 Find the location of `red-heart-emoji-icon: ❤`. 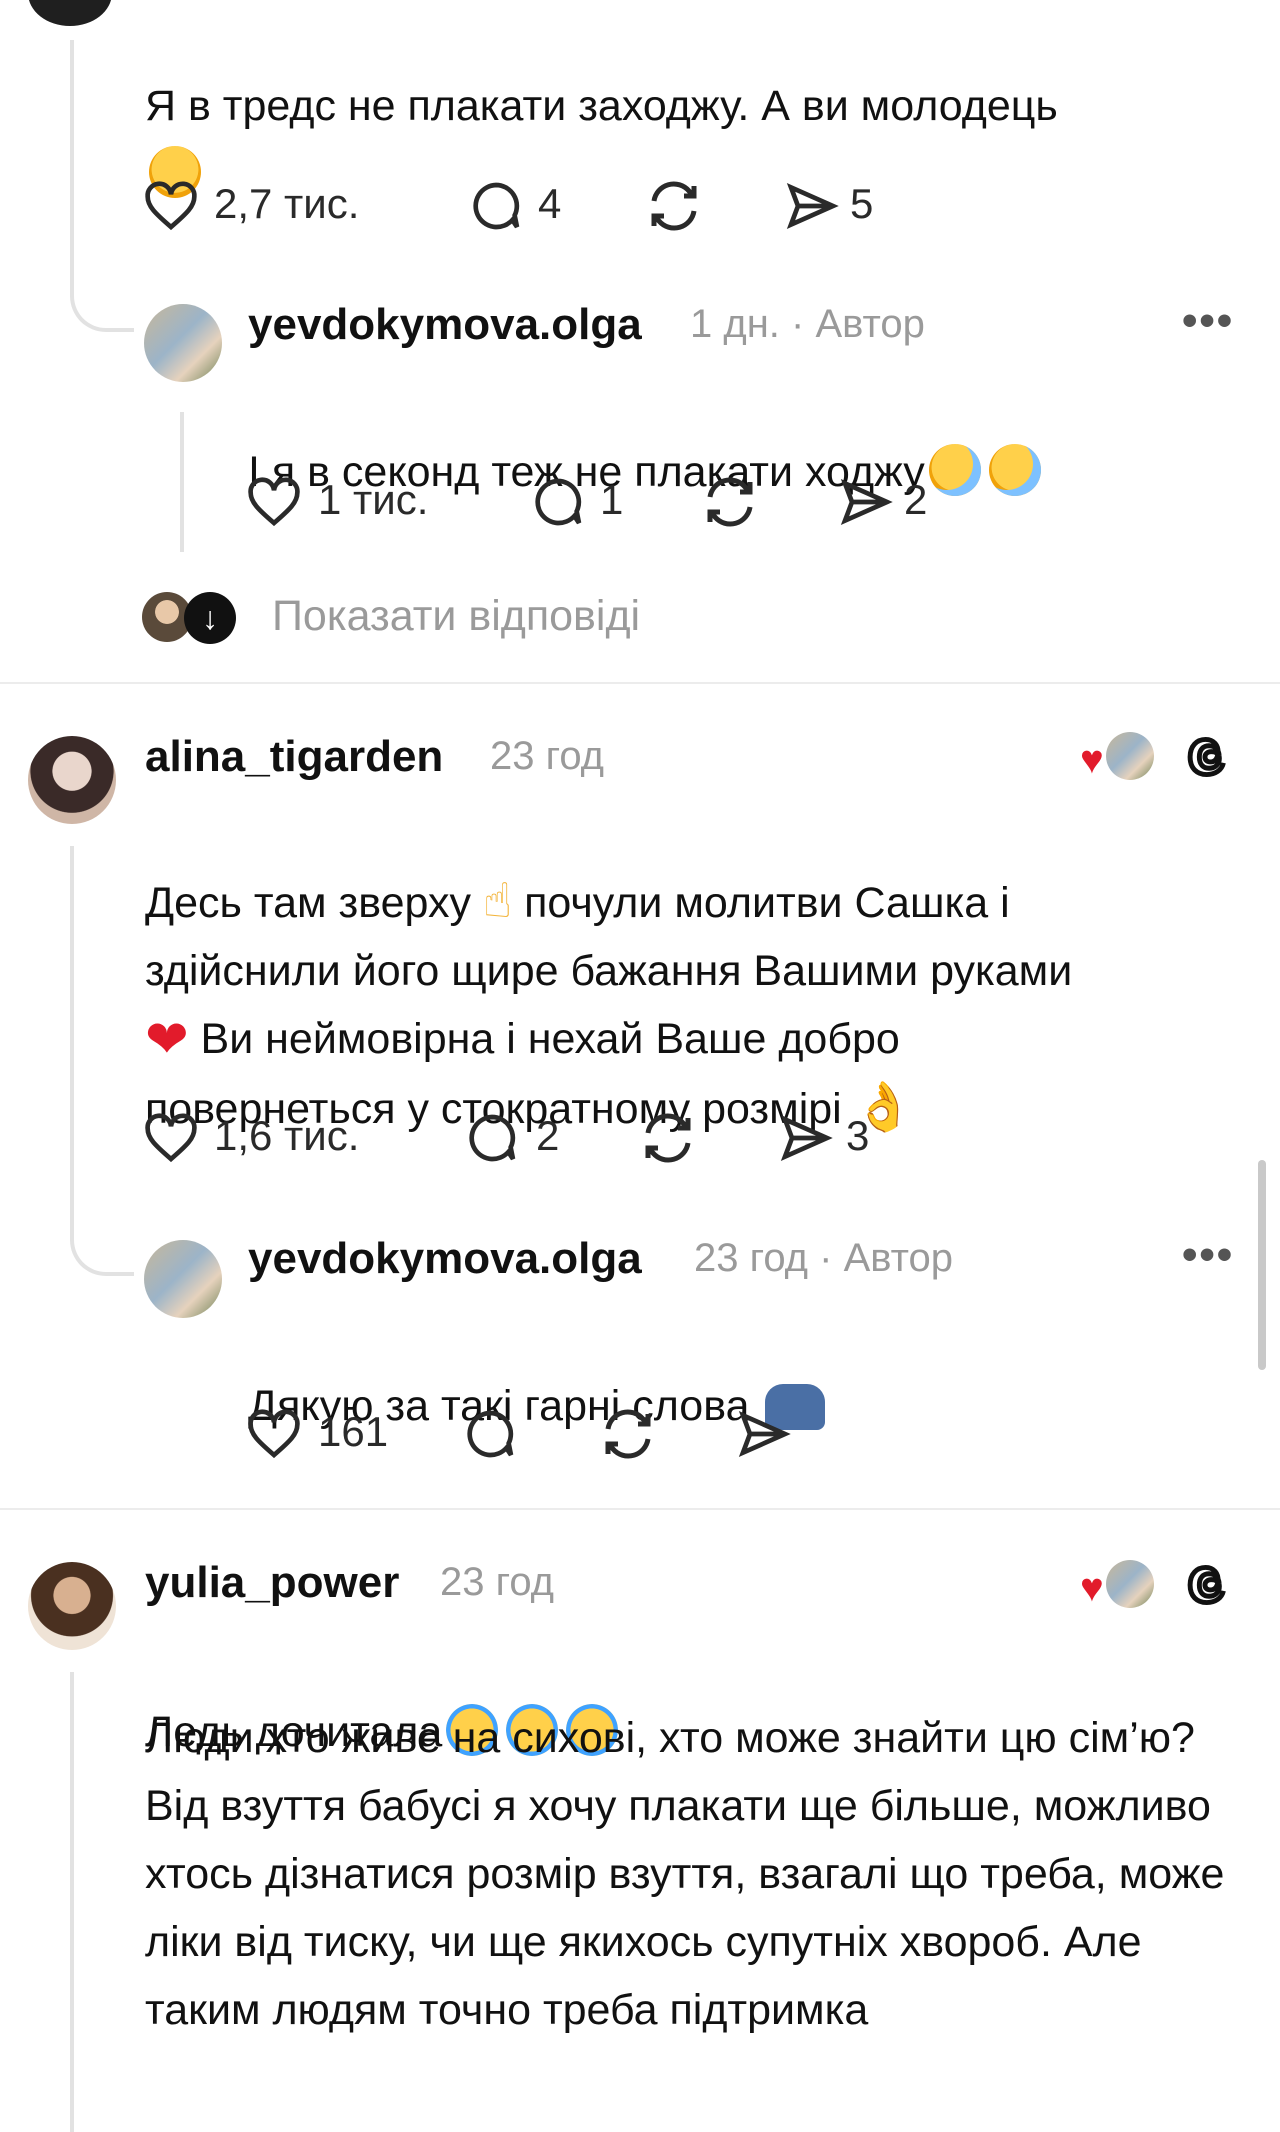

red-heart-emoji-icon: ❤ is located at coordinates (167, 1040).